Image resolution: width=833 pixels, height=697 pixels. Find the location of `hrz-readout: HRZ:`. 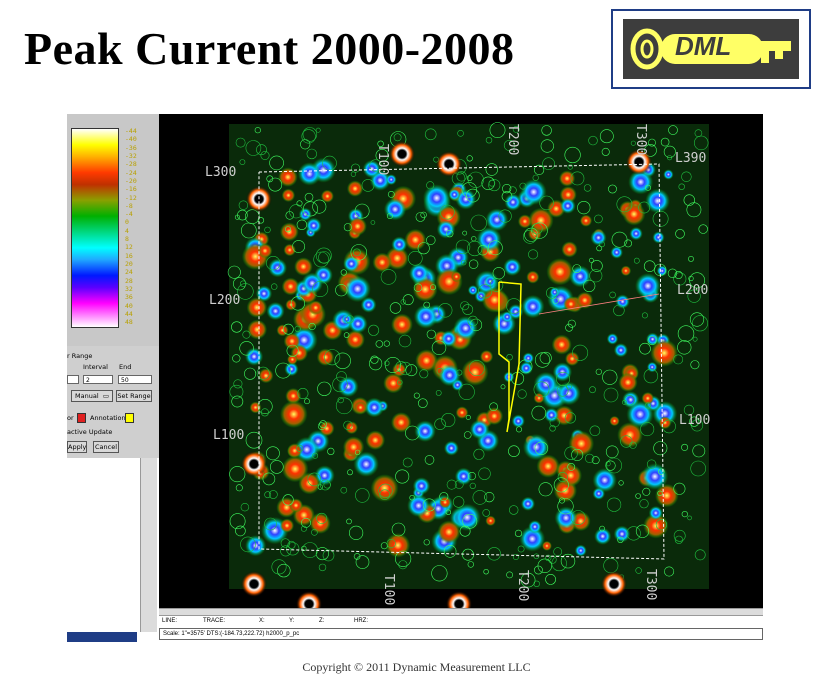

hrz-readout: HRZ: is located at coordinates (361, 621).